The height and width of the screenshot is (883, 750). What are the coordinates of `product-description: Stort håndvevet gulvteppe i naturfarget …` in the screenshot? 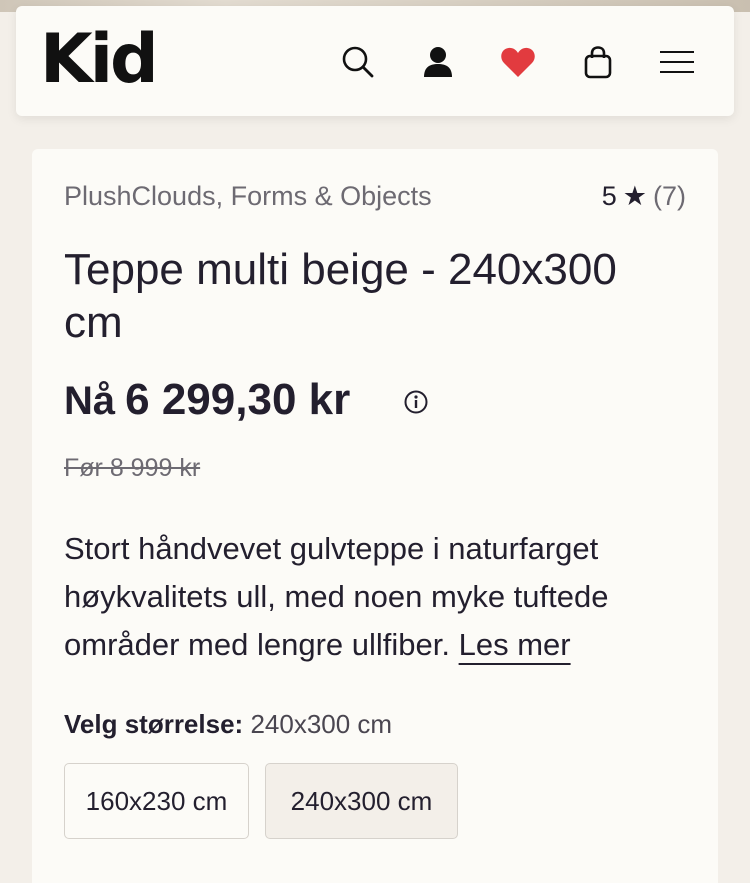 It's located at (374, 597).